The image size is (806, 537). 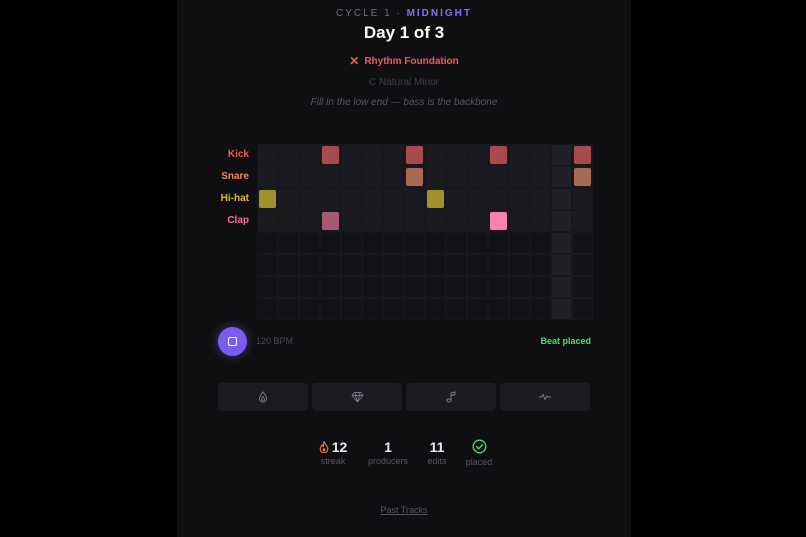 What do you see at coordinates (263, 397) in the screenshot?
I see `tool-button-drop` at bounding box center [263, 397].